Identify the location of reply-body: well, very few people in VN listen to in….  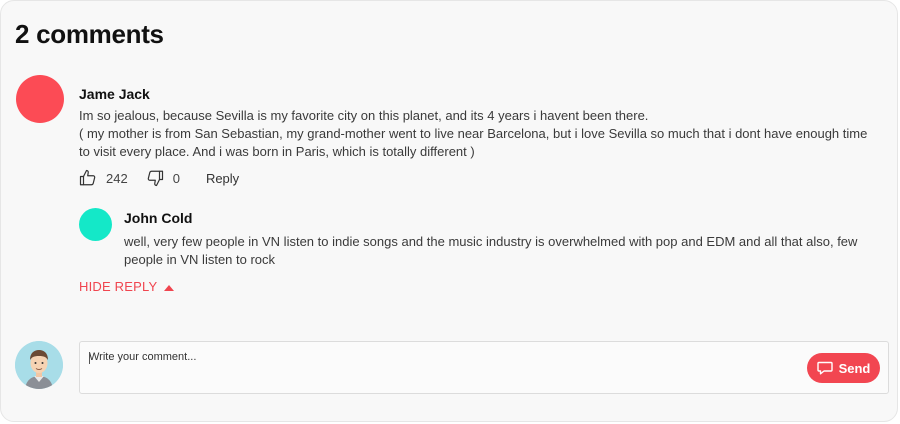
(491, 250).